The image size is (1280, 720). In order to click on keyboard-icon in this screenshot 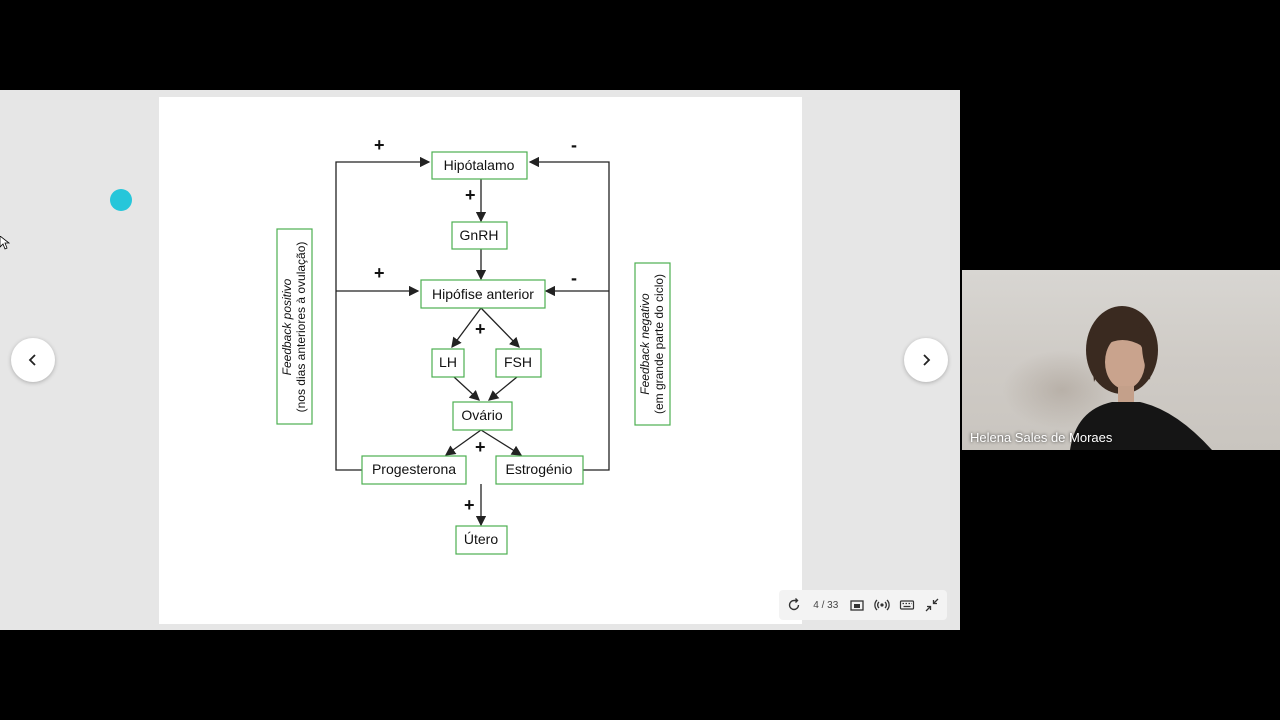, I will do `click(906, 605)`.